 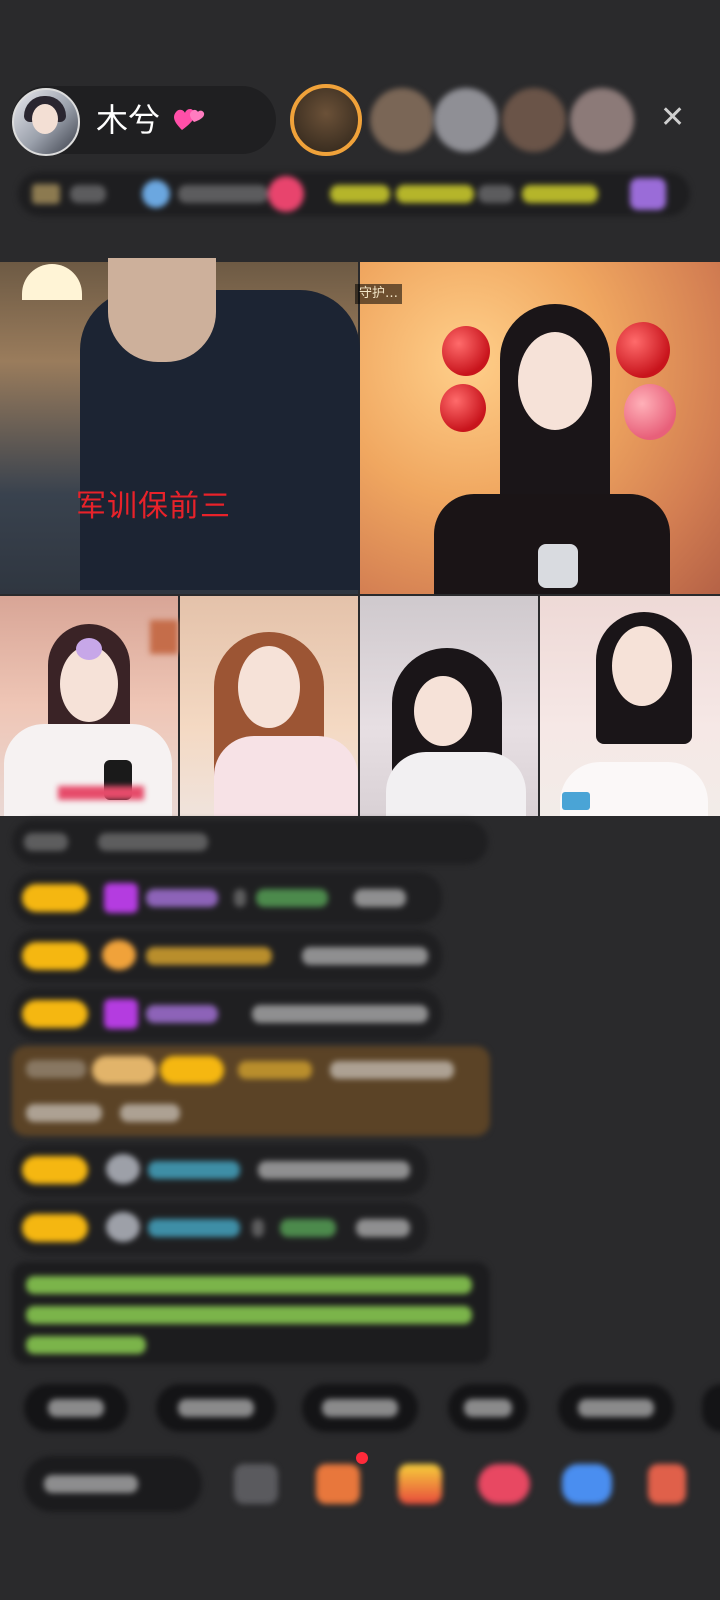 I want to click on top-viewer-avatar, so click(x=326, y=120).